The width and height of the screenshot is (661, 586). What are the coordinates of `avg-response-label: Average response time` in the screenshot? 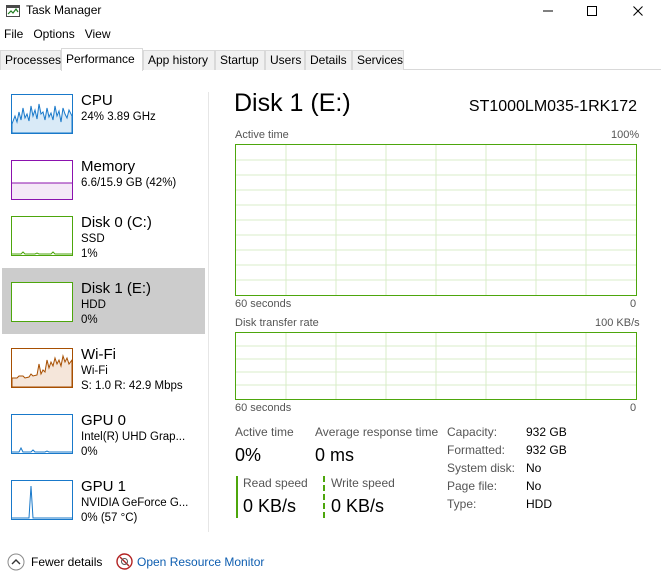 It's located at (377, 432).